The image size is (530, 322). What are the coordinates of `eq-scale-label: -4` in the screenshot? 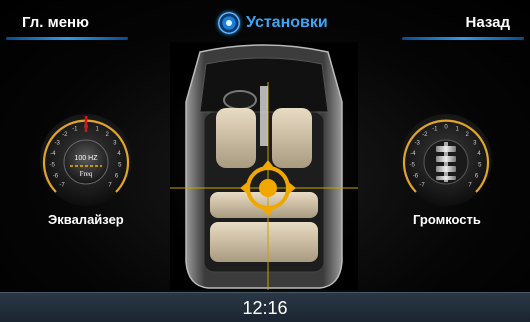 It's located at (53, 154).